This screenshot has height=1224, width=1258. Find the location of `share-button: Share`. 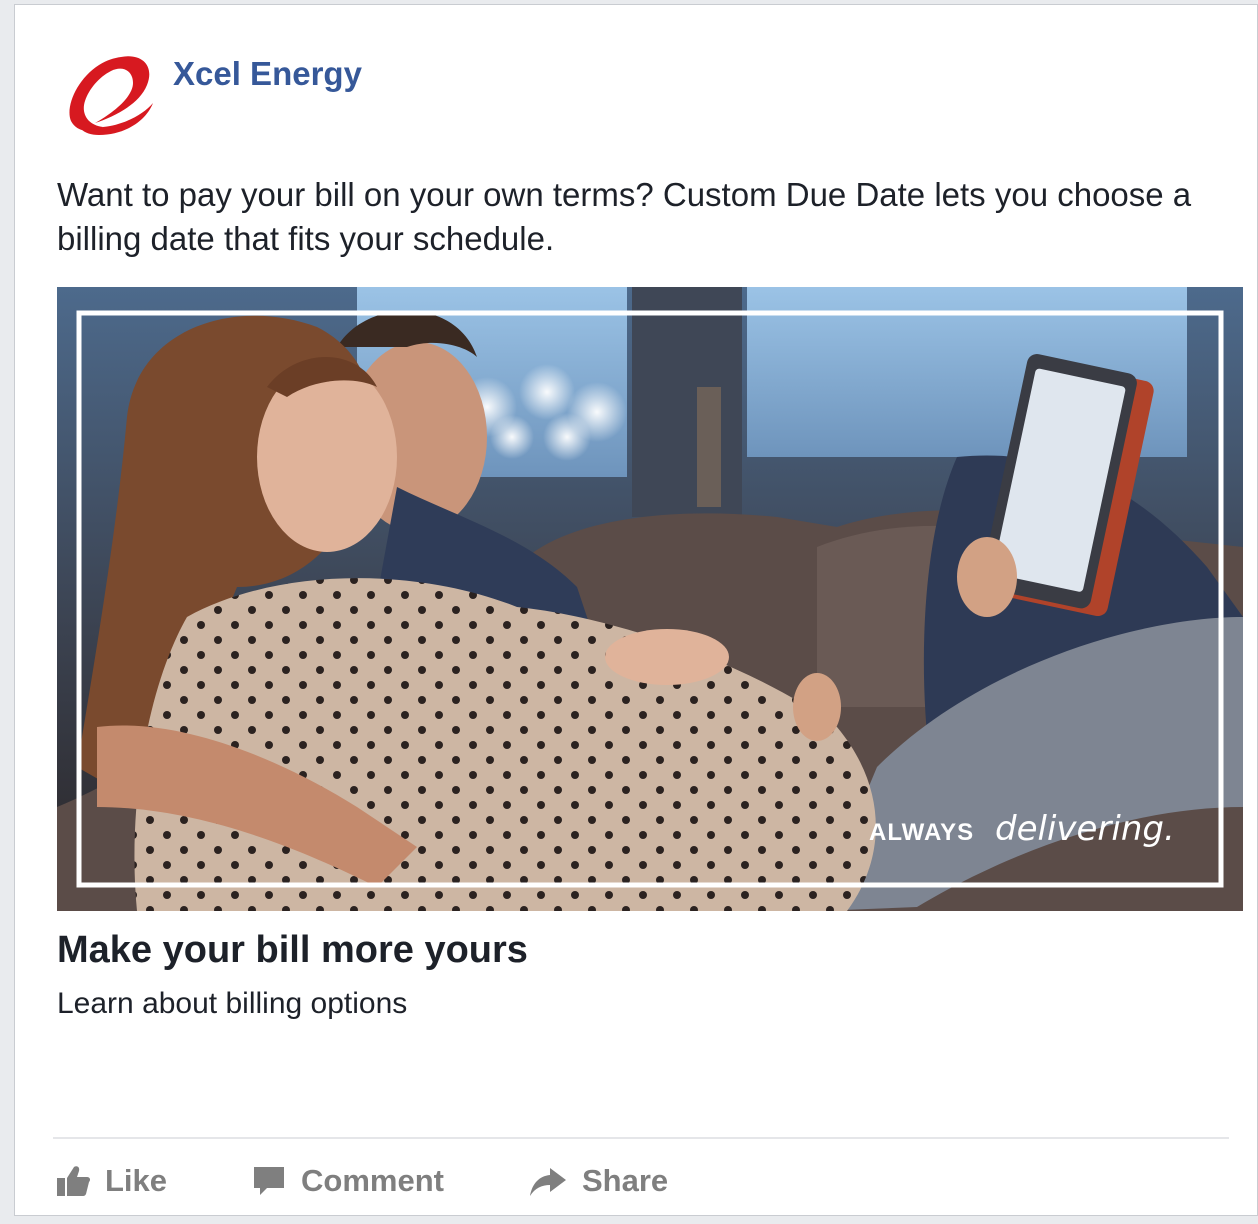

share-button: Share is located at coordinates (598, 1181).